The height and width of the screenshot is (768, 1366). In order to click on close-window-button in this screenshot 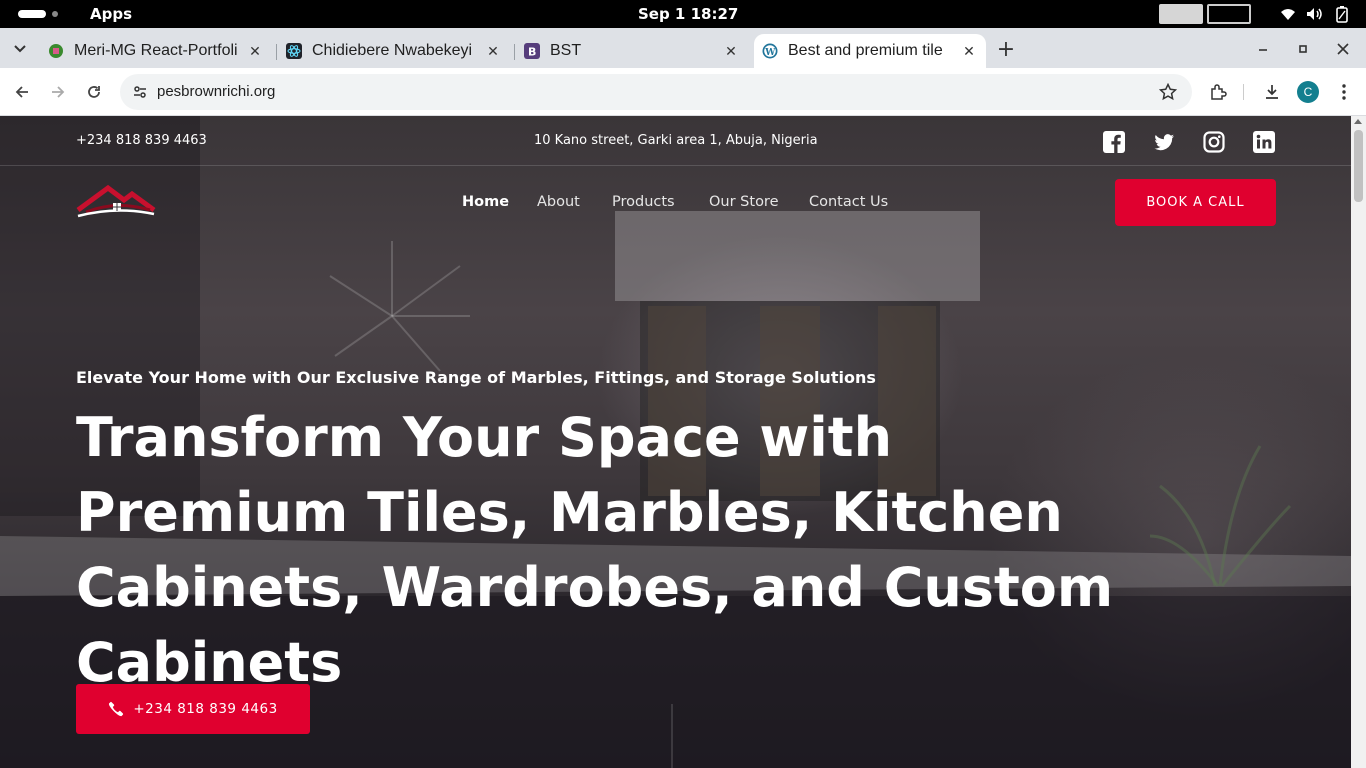, I will do `click(1343, 49)`.